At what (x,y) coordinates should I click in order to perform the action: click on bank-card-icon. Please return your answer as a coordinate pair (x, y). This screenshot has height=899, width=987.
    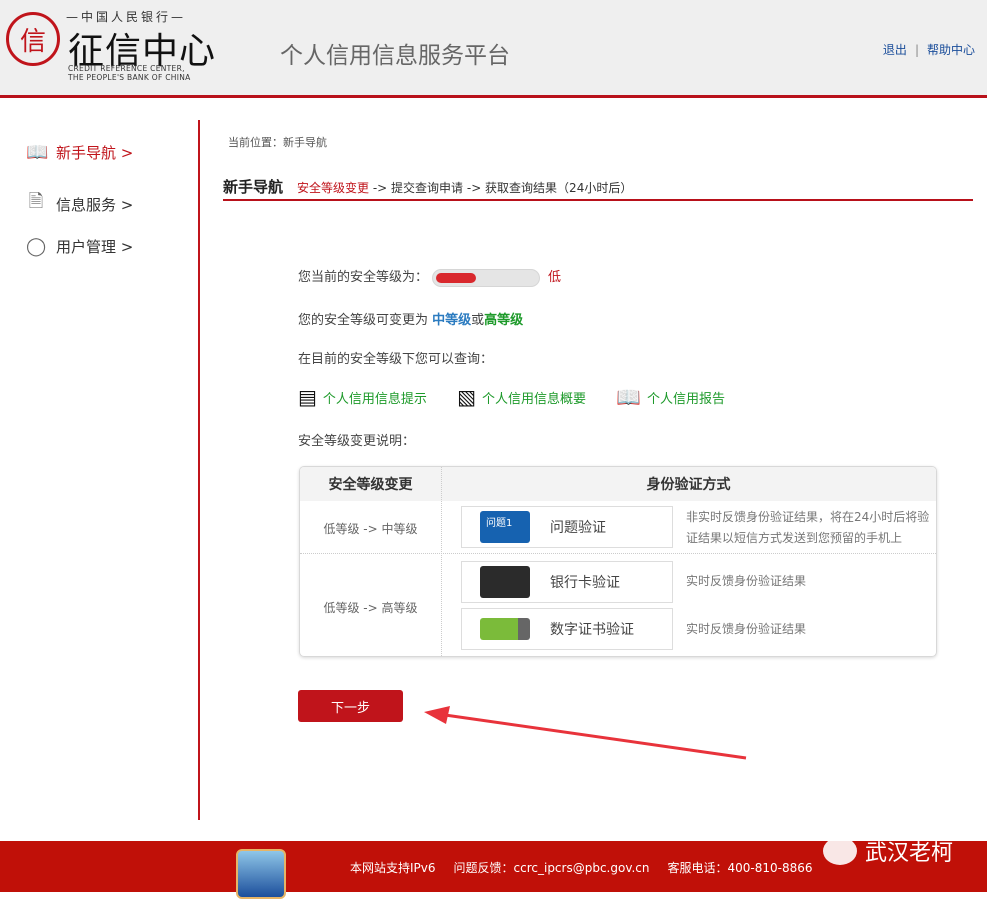
    Looking at the image, I should click on (505, 582).